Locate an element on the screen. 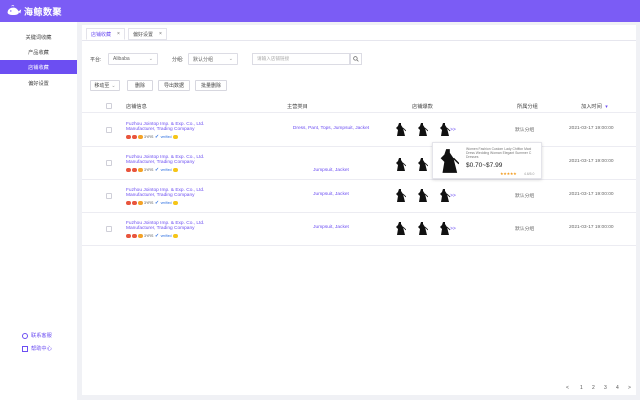 The height and width of the screenshot is (400, 640). contact-support-link: 联系客服 is located at coordinates (37, 335).